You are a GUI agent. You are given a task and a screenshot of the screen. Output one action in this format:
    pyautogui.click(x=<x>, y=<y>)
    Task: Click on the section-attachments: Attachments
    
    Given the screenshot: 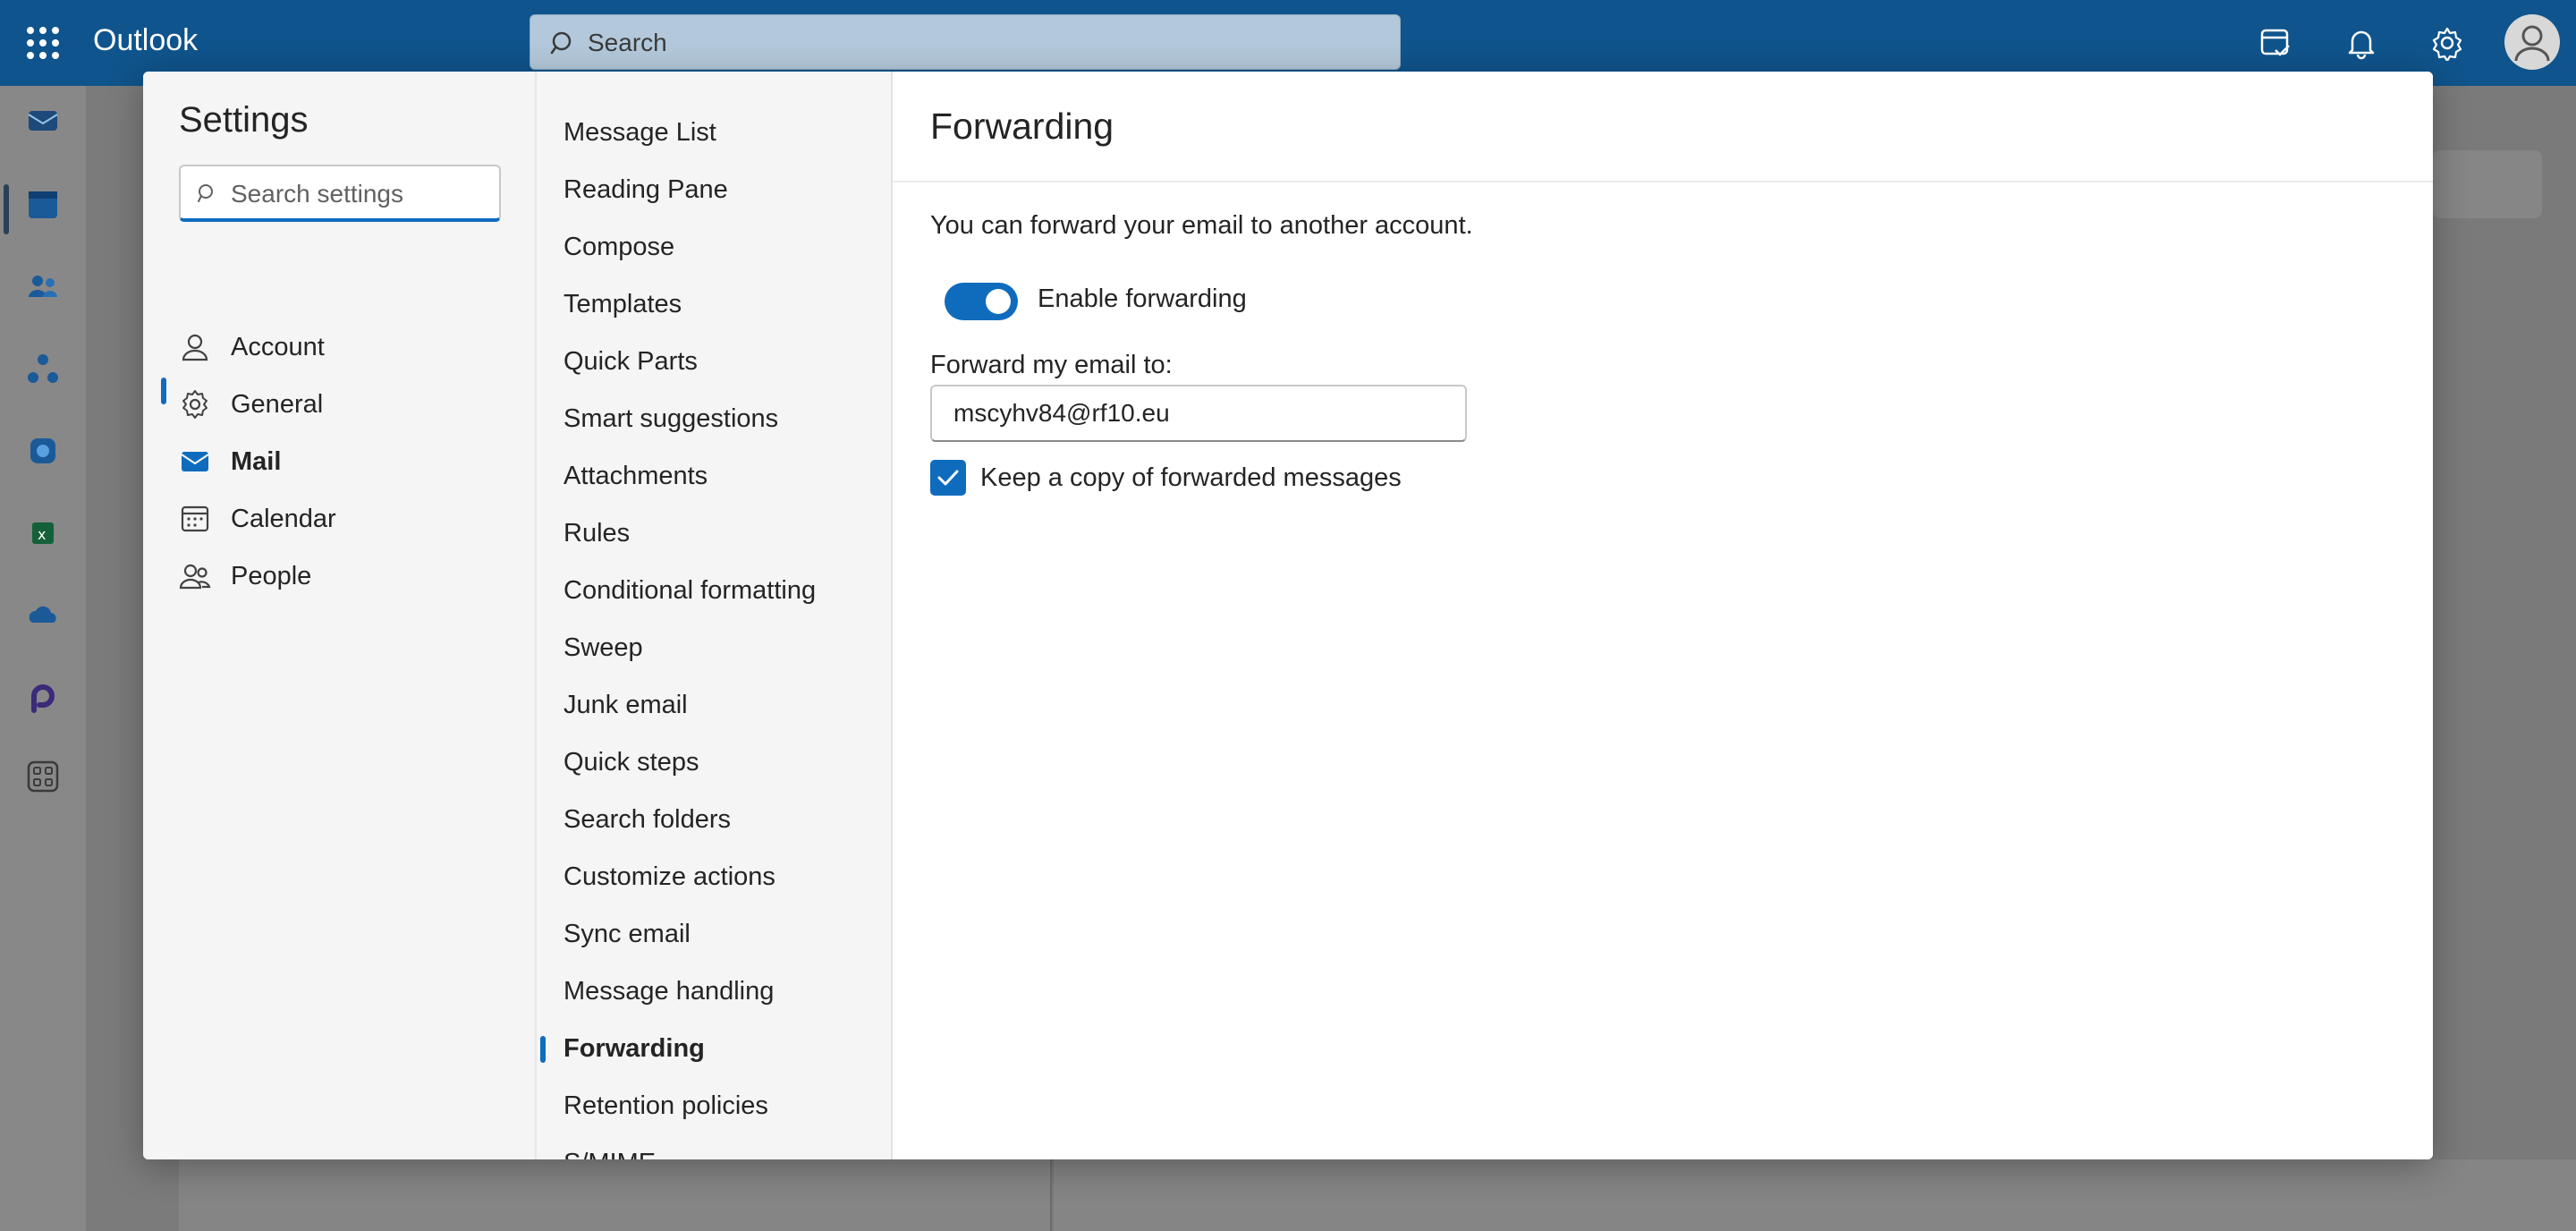 What is the action you would take?
    pyautogui.click(x=636, y=476)
    